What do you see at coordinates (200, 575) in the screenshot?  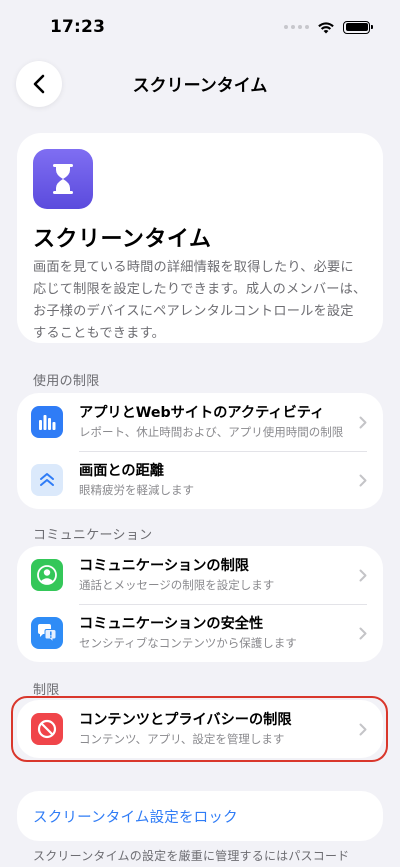 I see `communication-limits-row: コミュニケーションの制限 通話とメッセージの制限を設定します` at bounding box center [200, 575].